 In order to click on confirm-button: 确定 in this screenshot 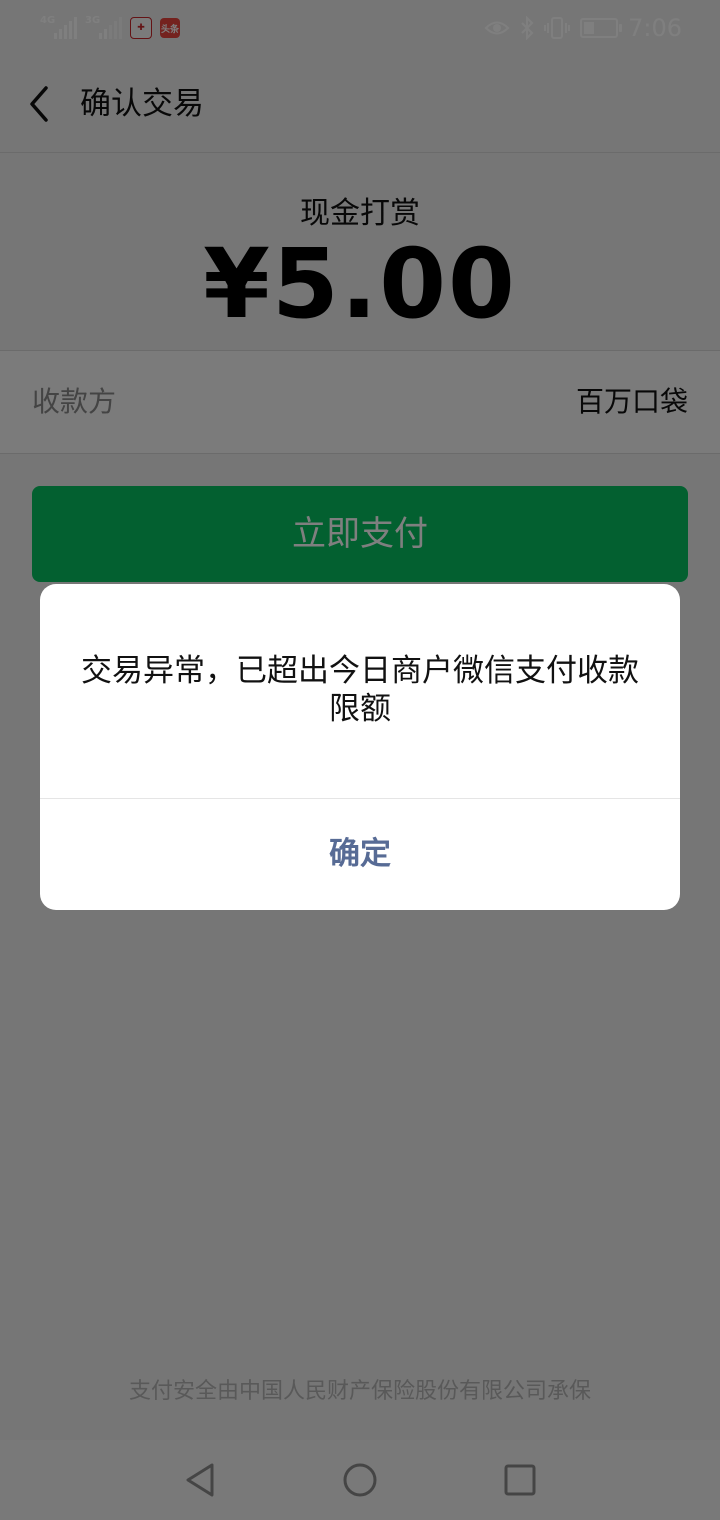, I will do `click(360, 854)`.